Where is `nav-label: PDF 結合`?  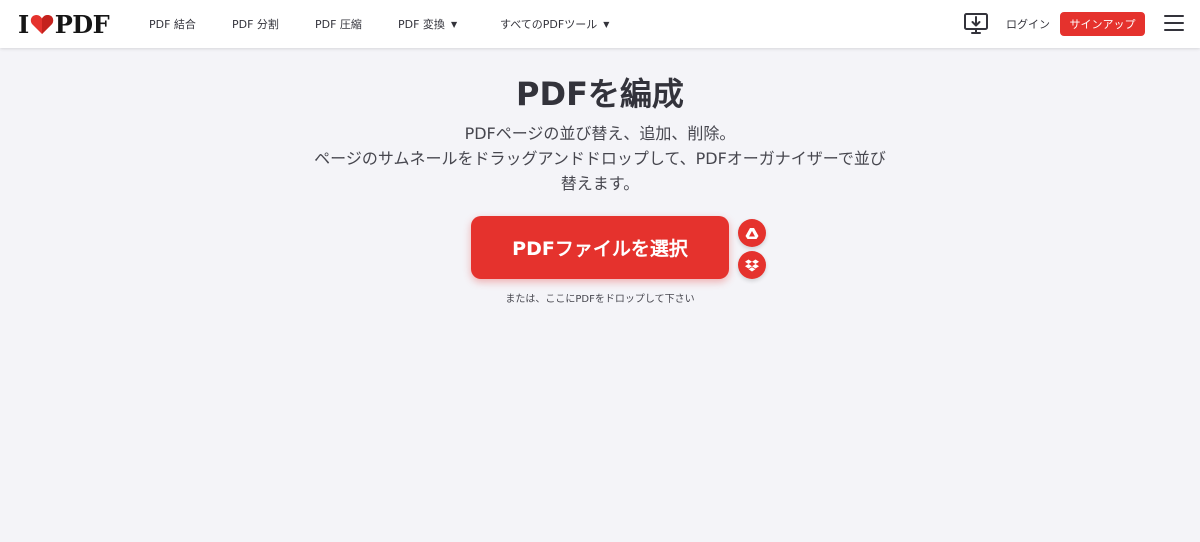 nav-label: PDF 結合 is located at coordinates (172, 24).